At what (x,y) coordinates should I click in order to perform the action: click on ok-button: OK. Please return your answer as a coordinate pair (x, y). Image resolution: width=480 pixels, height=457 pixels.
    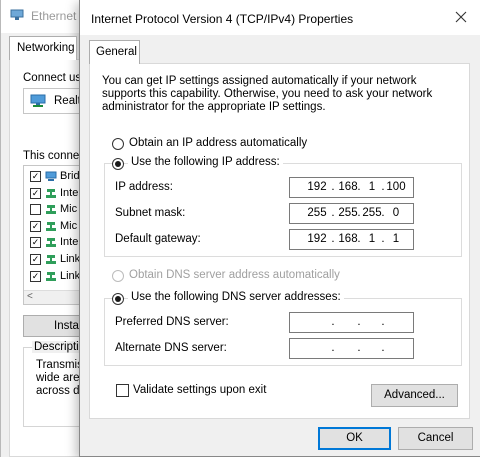
    Looking at the image, I should click on (354, 438).